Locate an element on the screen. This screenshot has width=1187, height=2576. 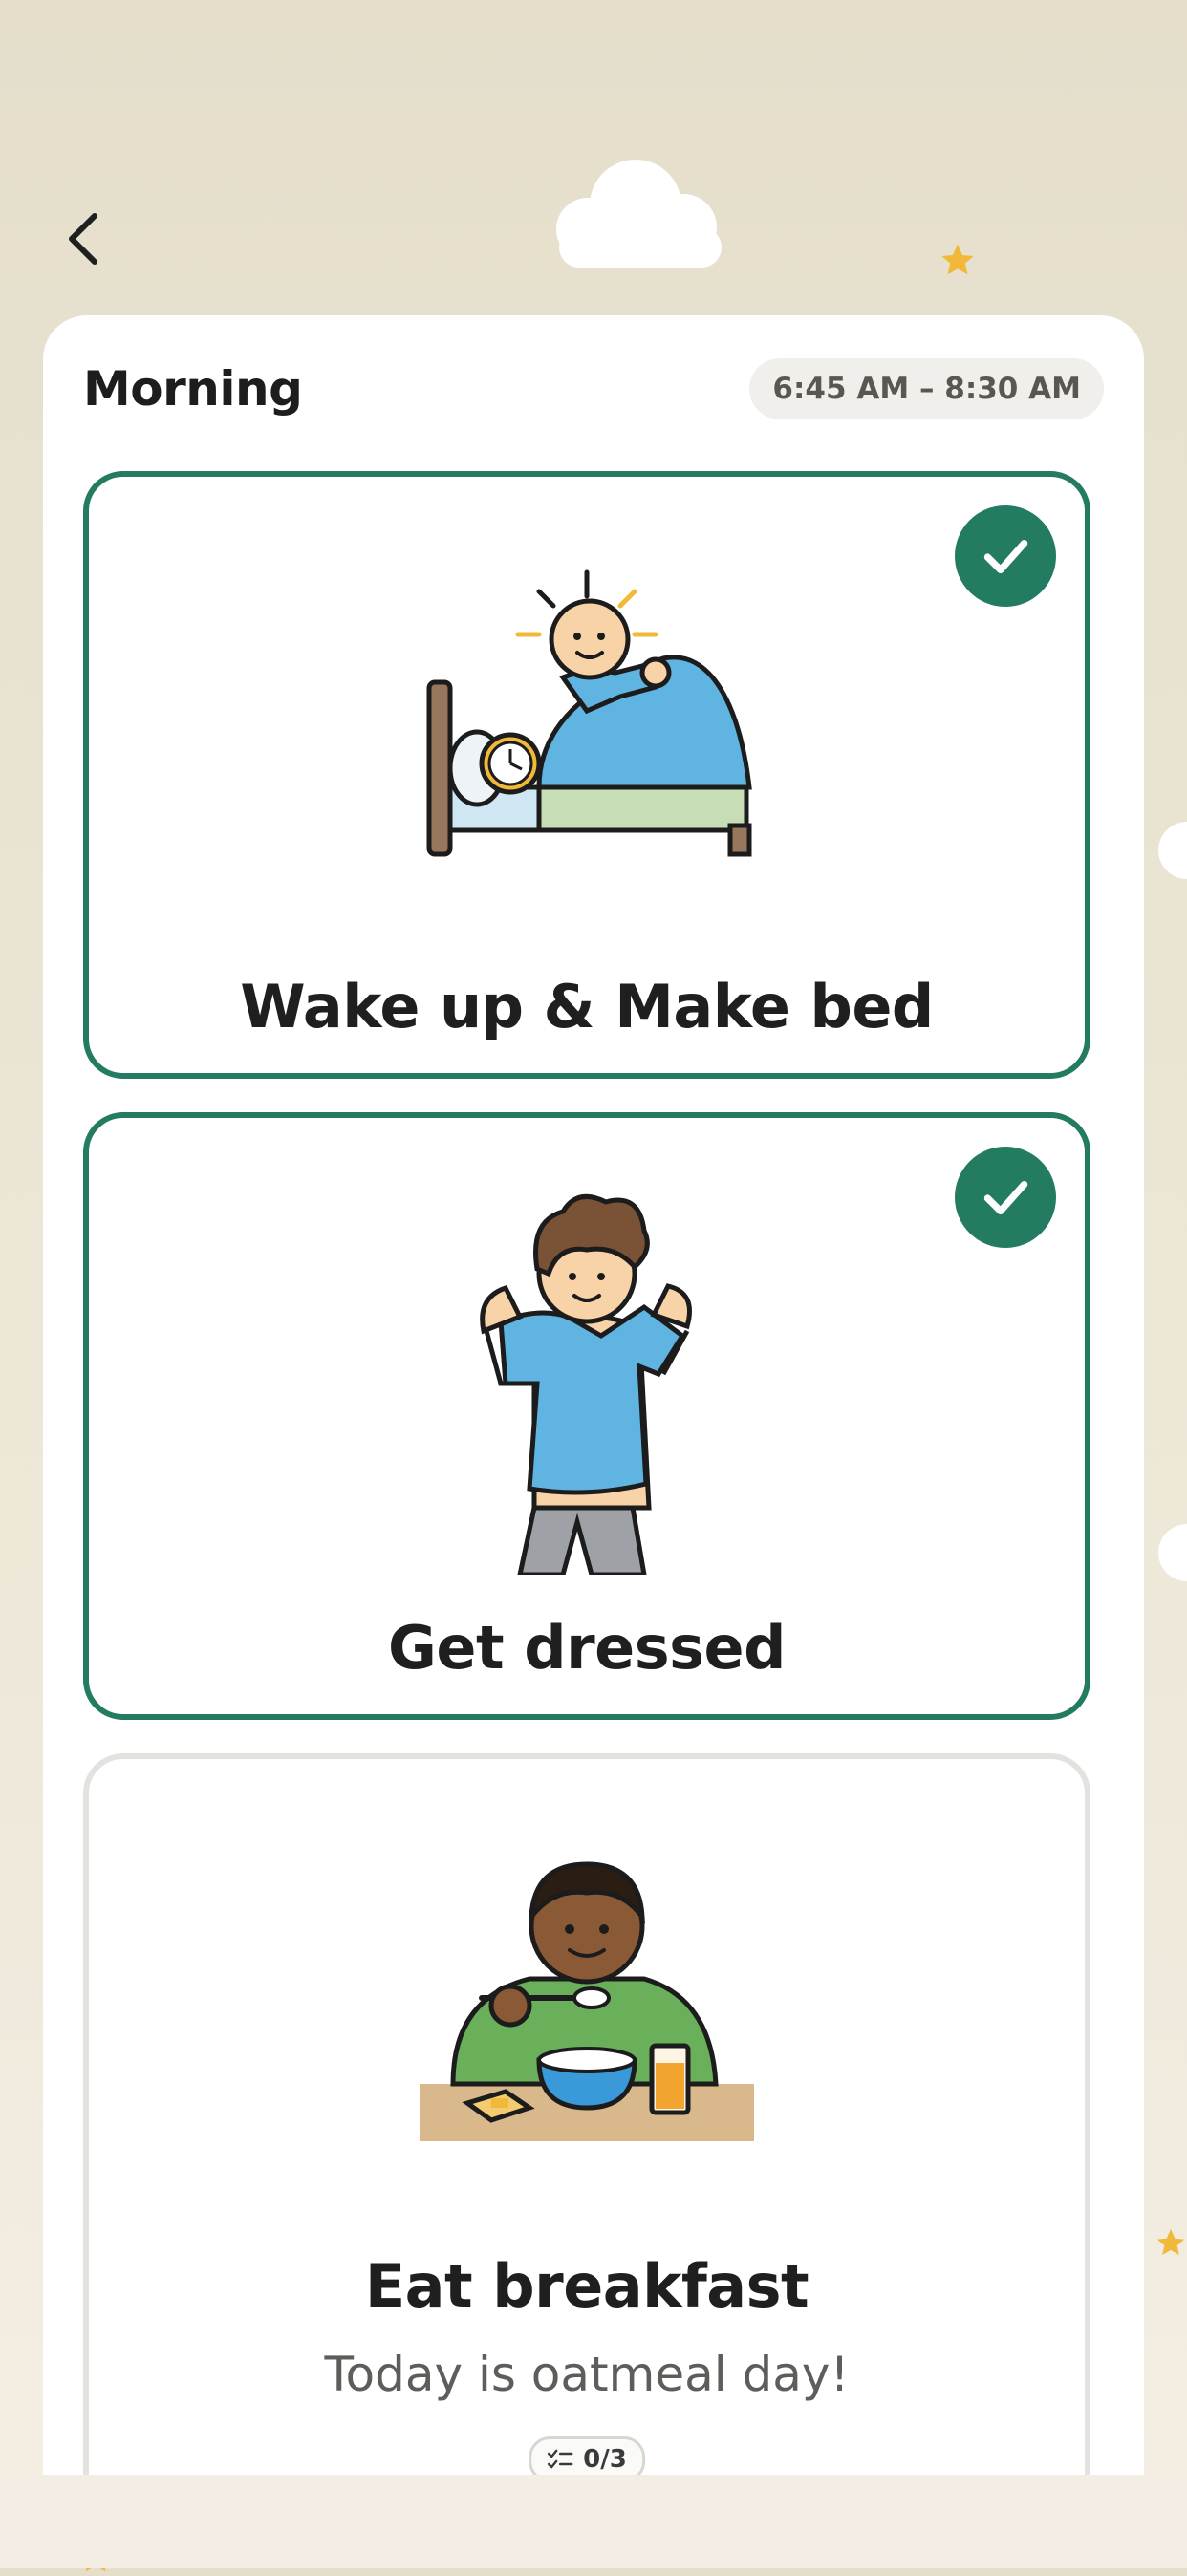
routine-header: Morning 6:45 AM – 8:30 AM is located at coordinates (593, 388).